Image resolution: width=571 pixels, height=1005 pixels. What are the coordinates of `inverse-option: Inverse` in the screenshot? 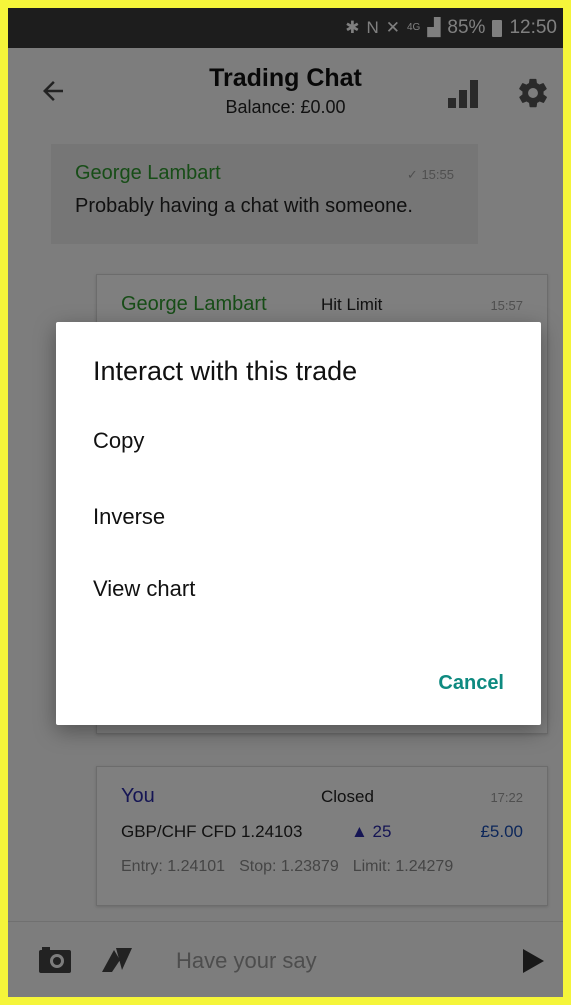 It's located at (129, 517).